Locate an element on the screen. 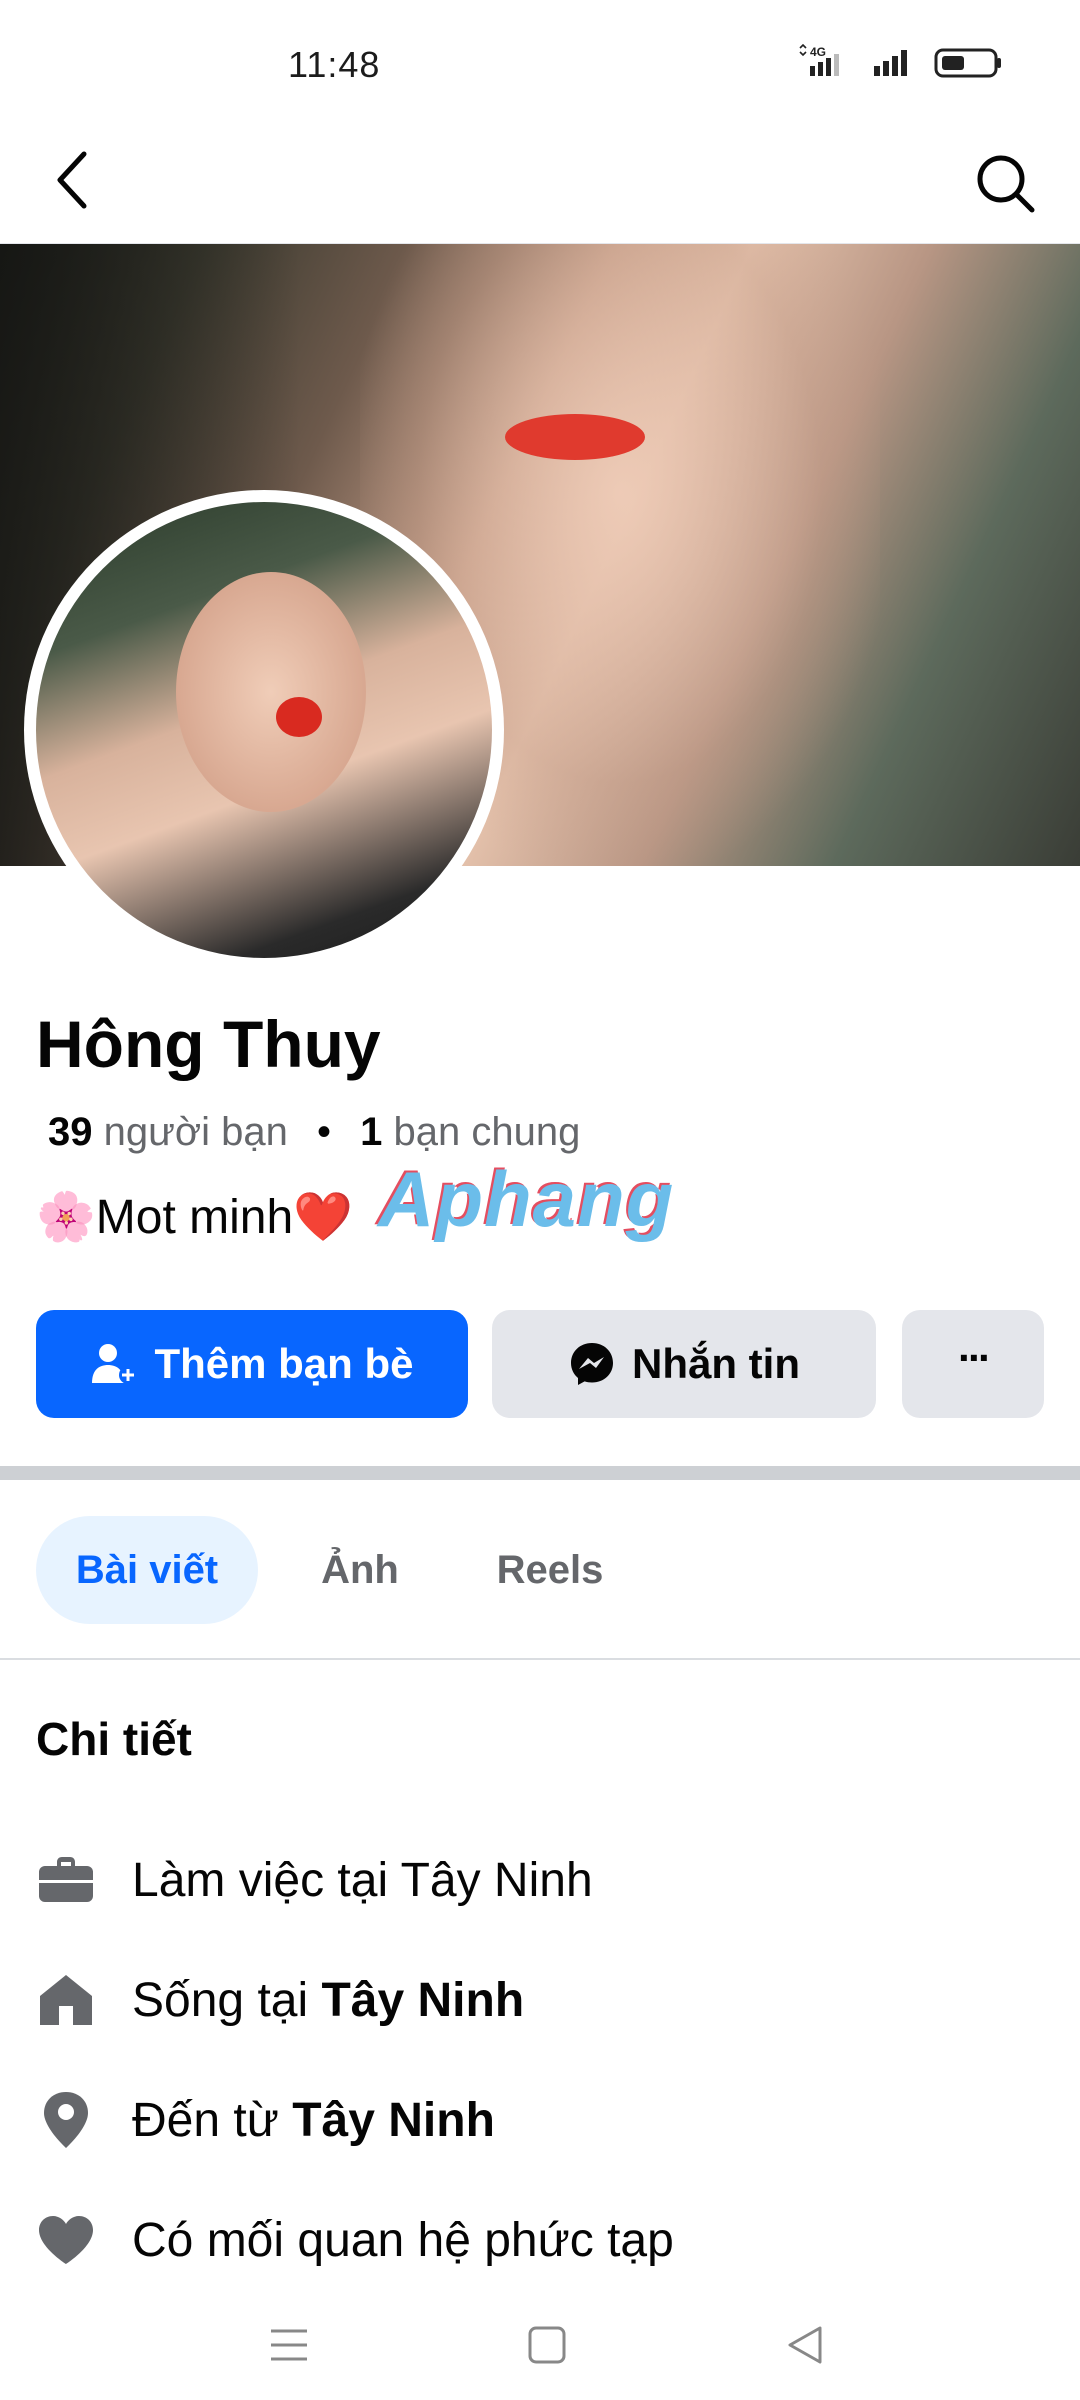 This screenshot has height=2400, width=1080. more-icon: ··· is located at coordinates (975, 1357).